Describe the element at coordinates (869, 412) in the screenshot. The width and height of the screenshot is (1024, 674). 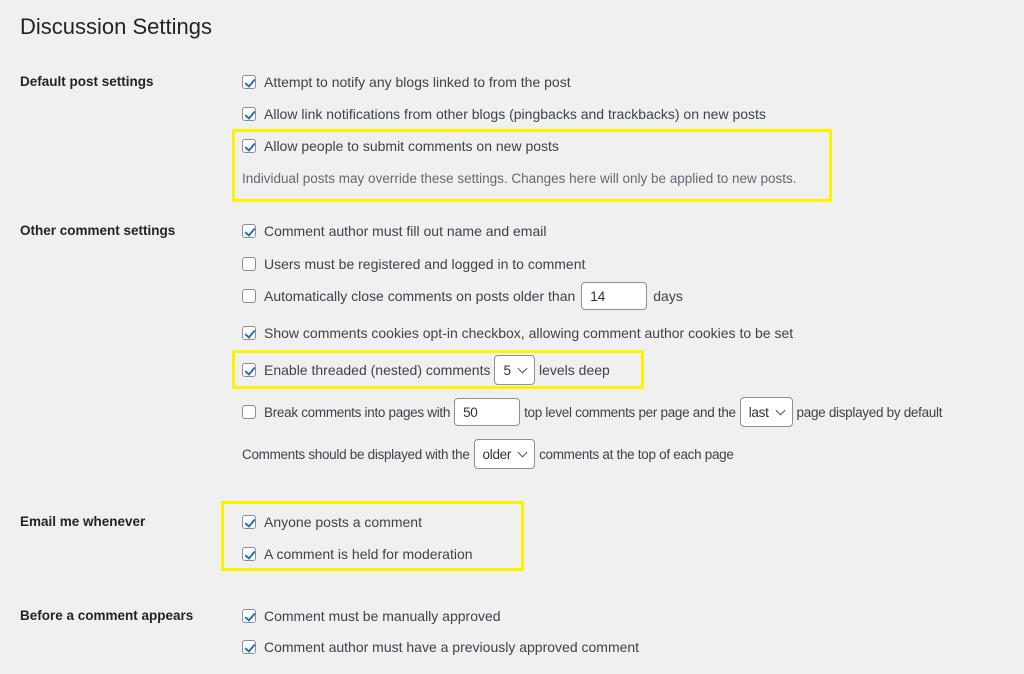
I see `paginate-suffix-label: page displayed by default` at that location.